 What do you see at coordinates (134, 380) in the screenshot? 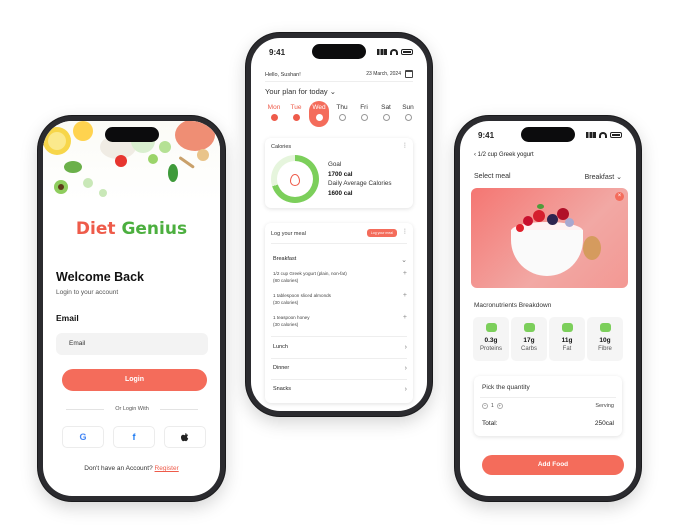
I see `login-button: Login` at bounding box center [134, 380].